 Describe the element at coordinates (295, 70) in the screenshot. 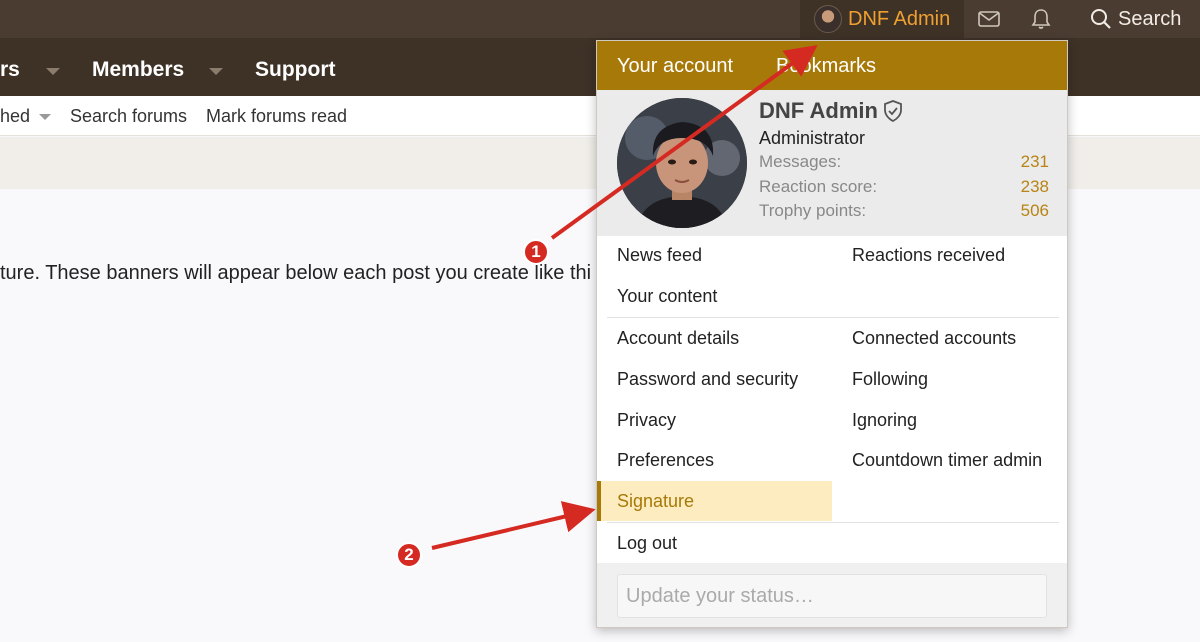

I see `nav-item-support: Support` at that location.